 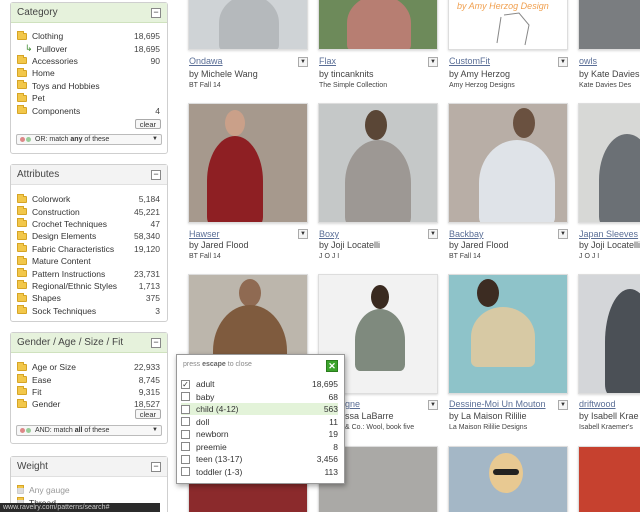 What do you see at coordinates (89, 110) in the screenshot?
I see `category-item-components: Components 4` at bounding box center [89, 110].